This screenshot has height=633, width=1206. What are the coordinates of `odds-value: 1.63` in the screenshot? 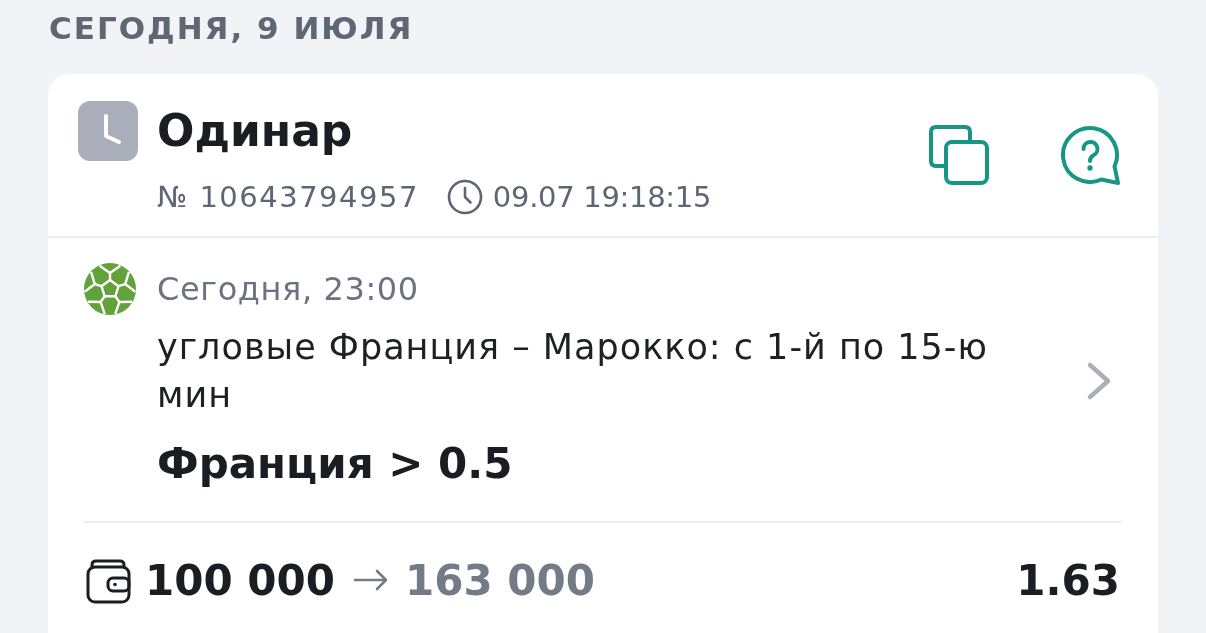 It's located at (1068, 580).